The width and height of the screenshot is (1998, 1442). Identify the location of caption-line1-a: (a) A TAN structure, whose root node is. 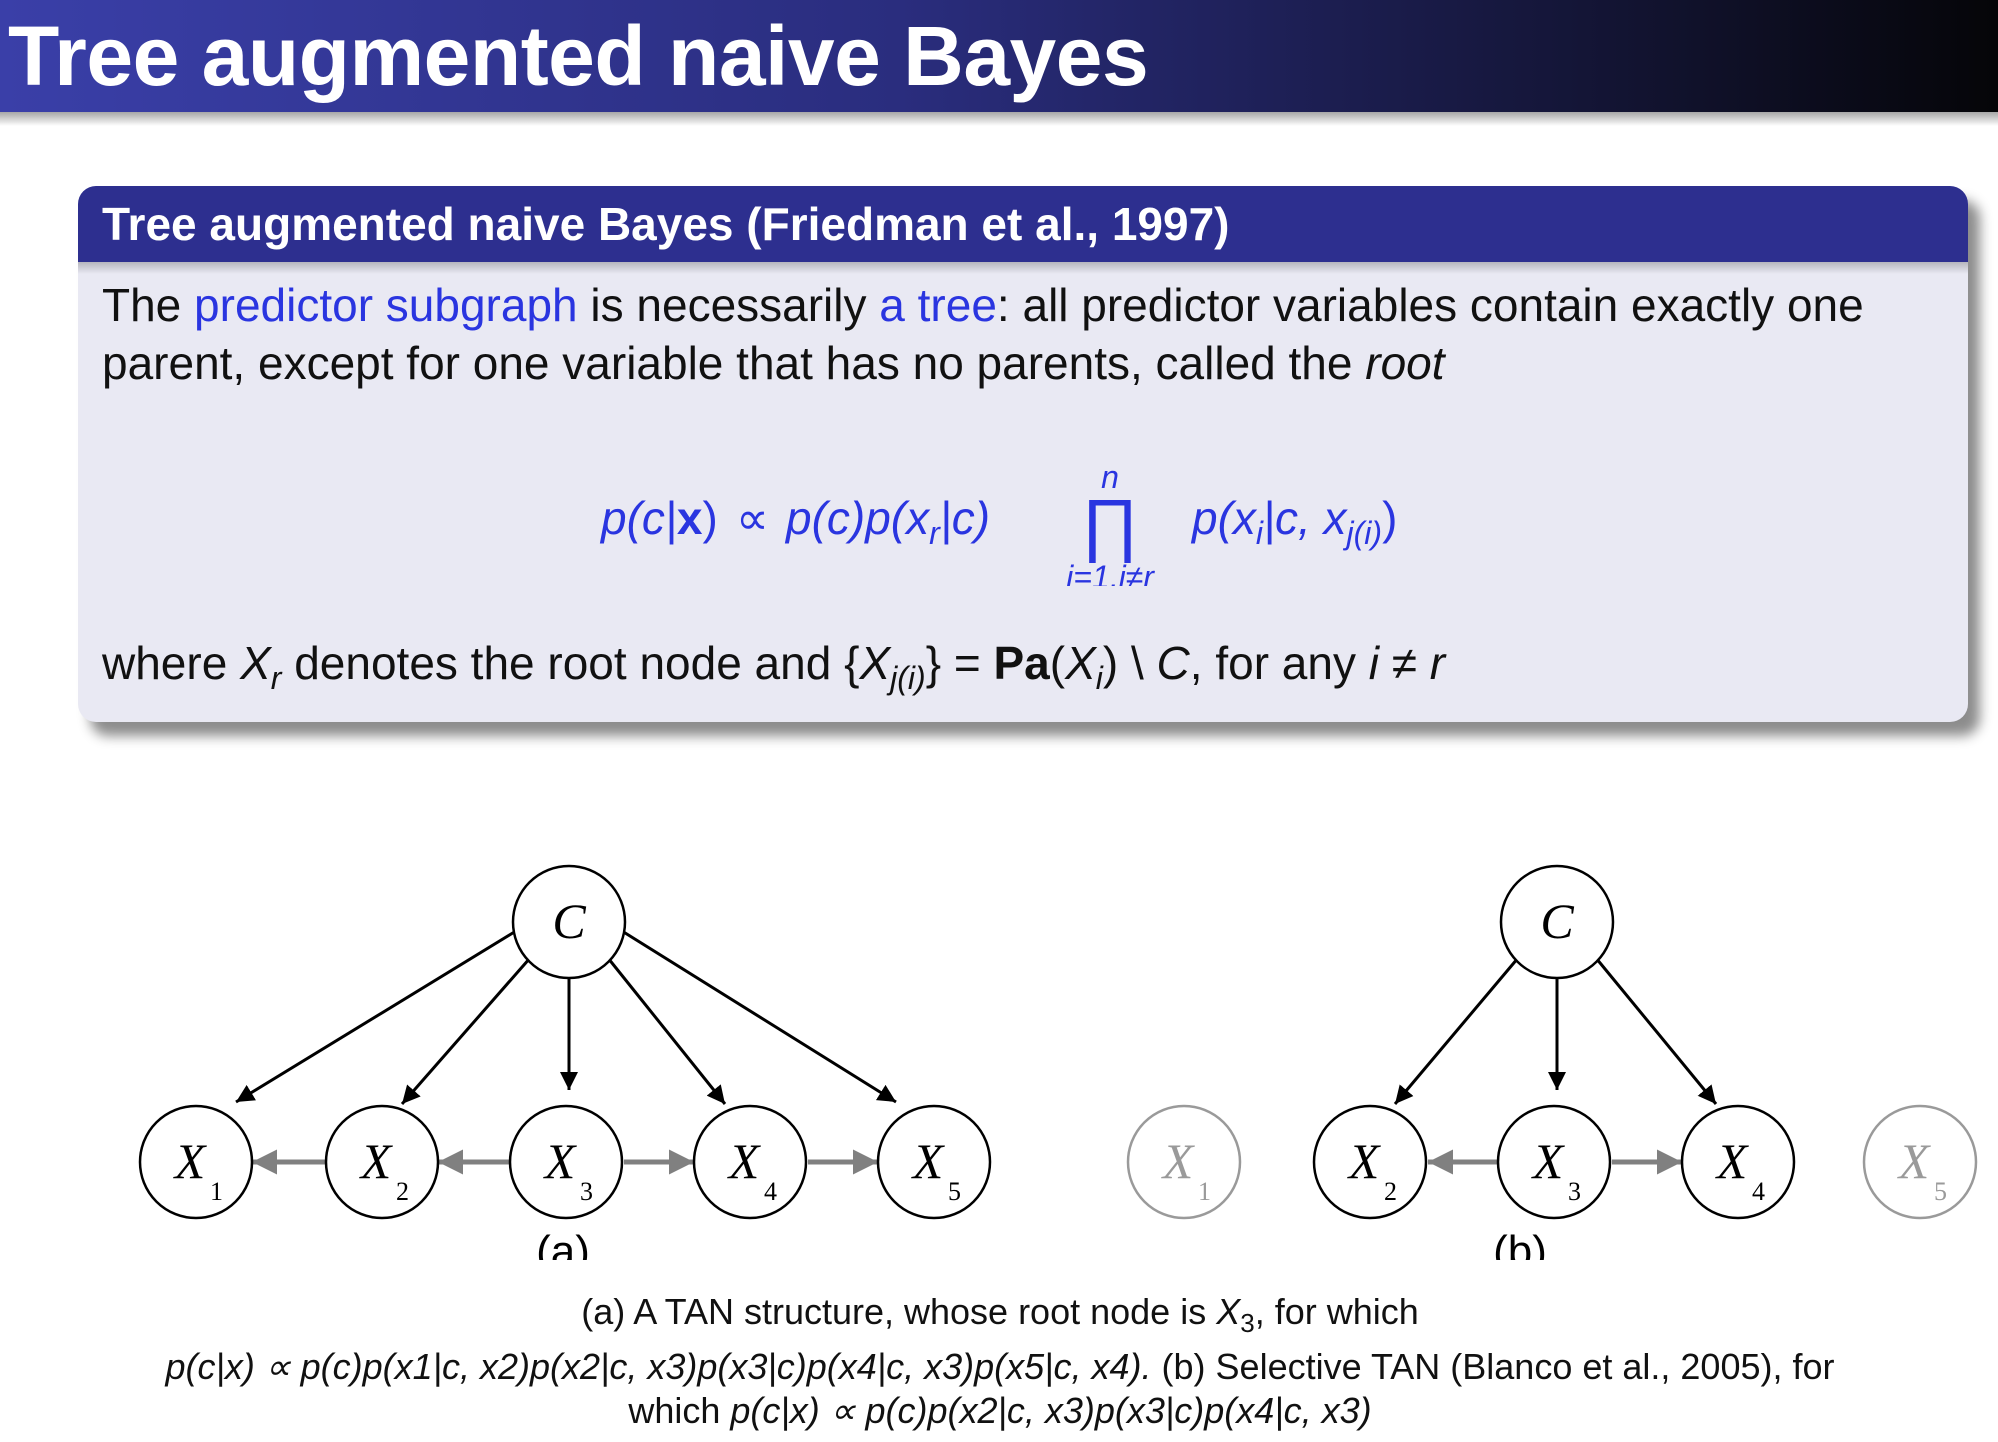
(899, 1311).